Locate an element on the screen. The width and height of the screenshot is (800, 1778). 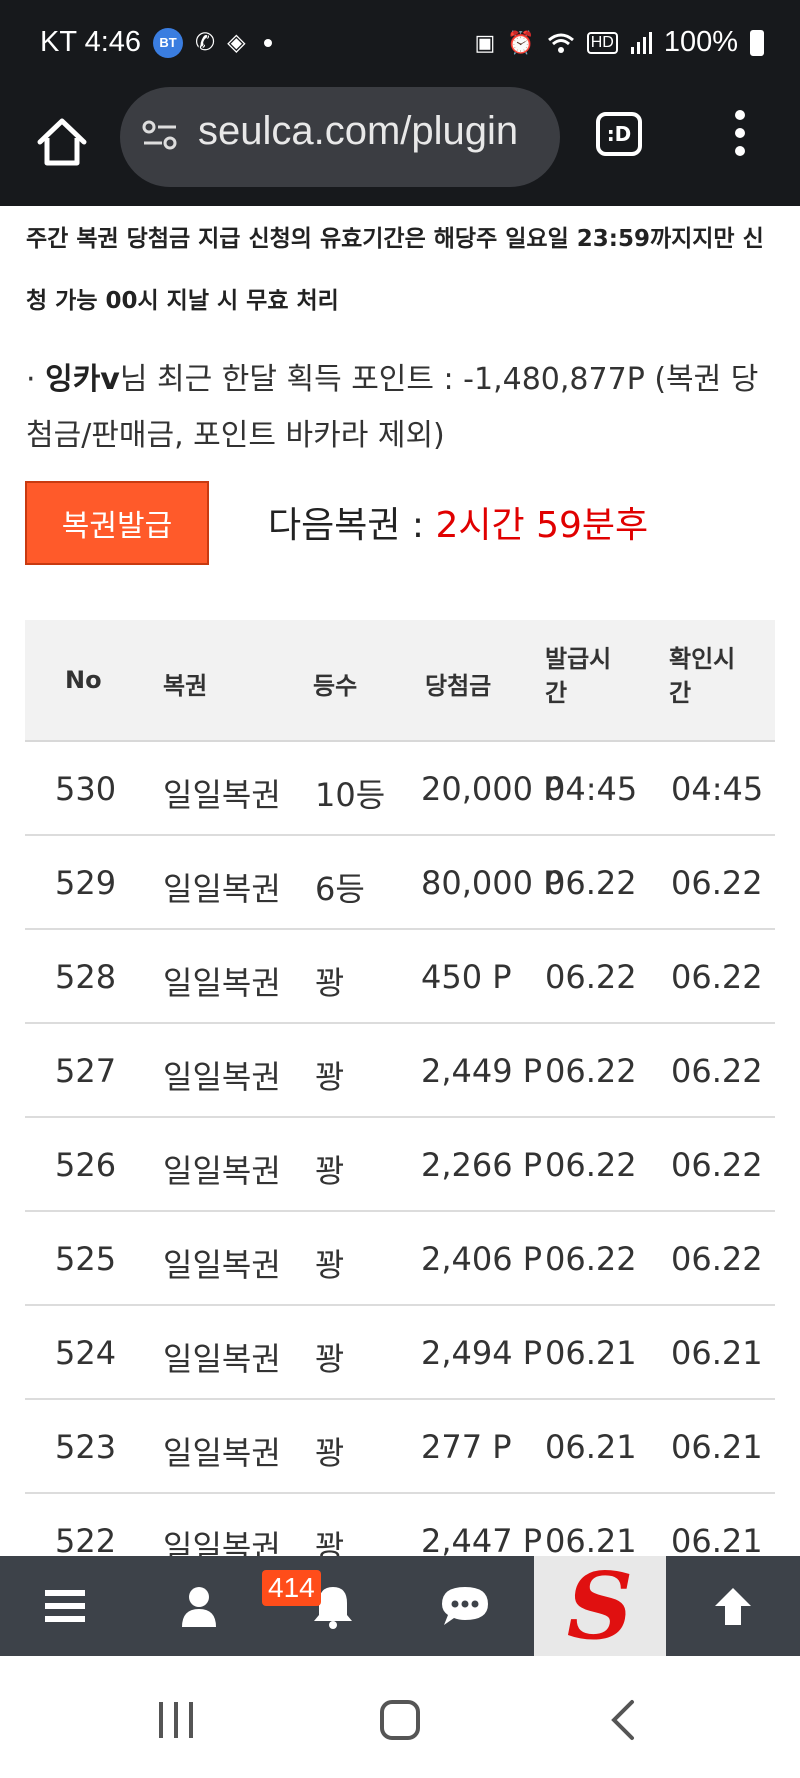
profile-button is located at coordinates (199, 1606).